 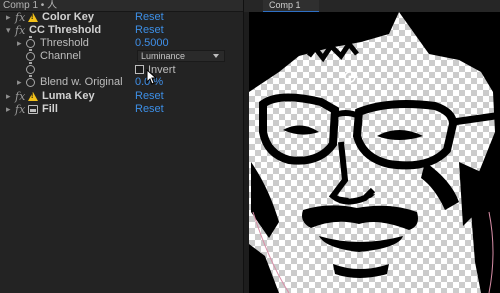 What do you see at coordinates (121, 17) in the screenshot?
I see `effect-row-color-key: ▸ fx Color Key Reset` at bounding box center [121, 17].